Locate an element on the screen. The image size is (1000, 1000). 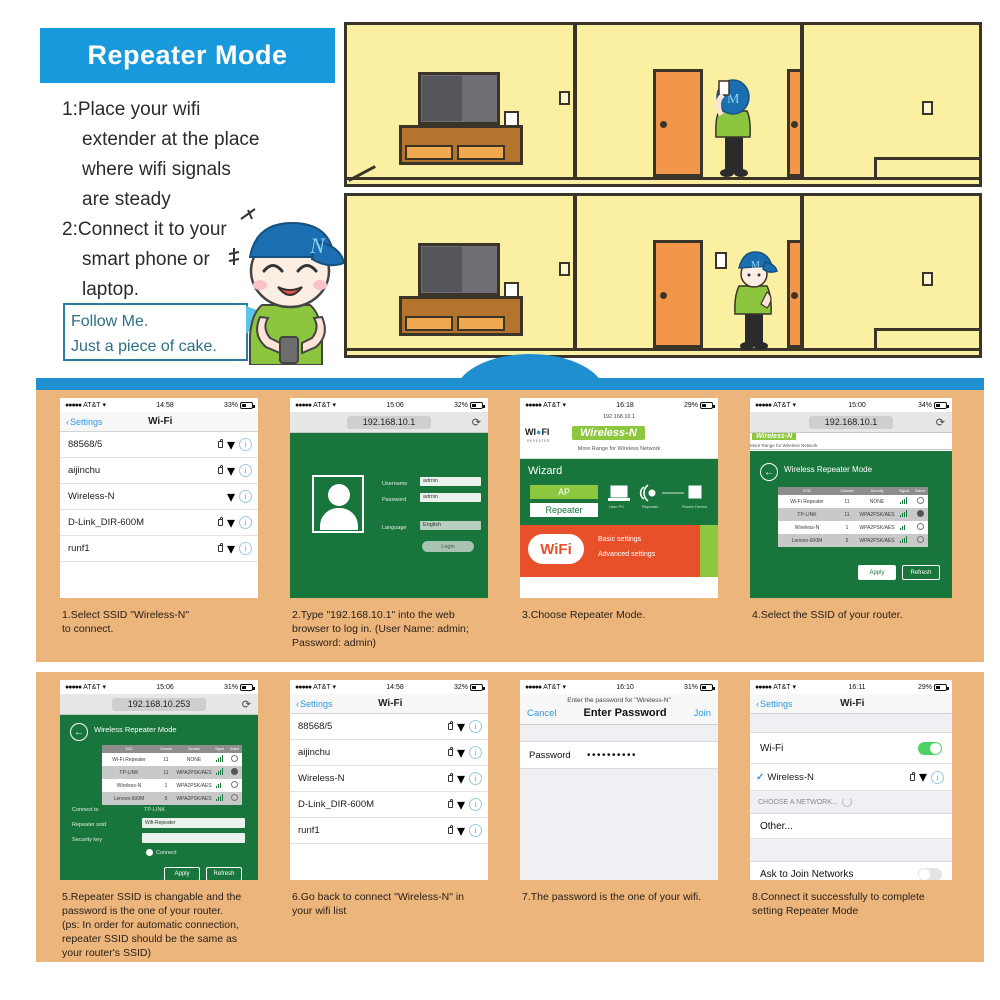
dialog-title-7: Enter Password is located at coordinates (625, 713).